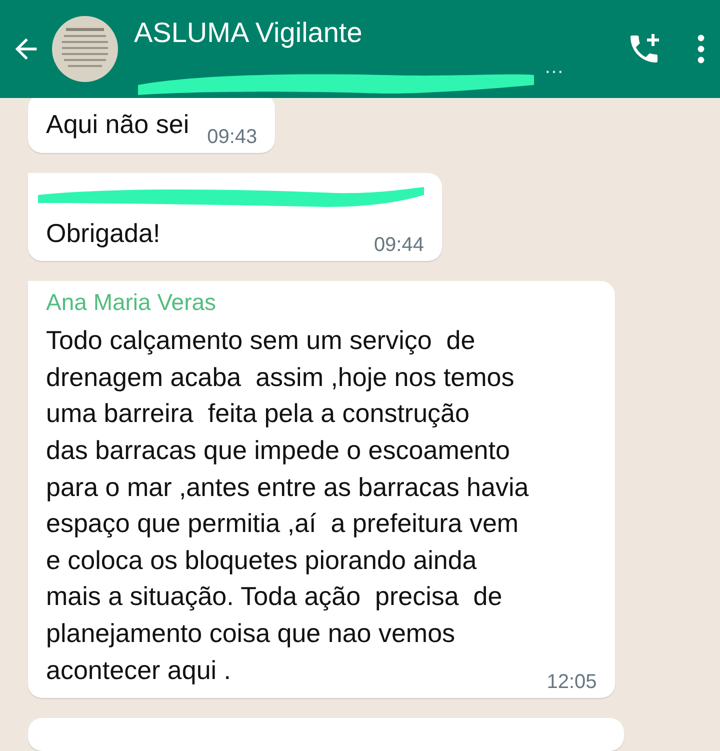  Describe the element at coordinates (249, 33) in the screenshot. I see `group-title: ASLUMA Vigilante` at that location.